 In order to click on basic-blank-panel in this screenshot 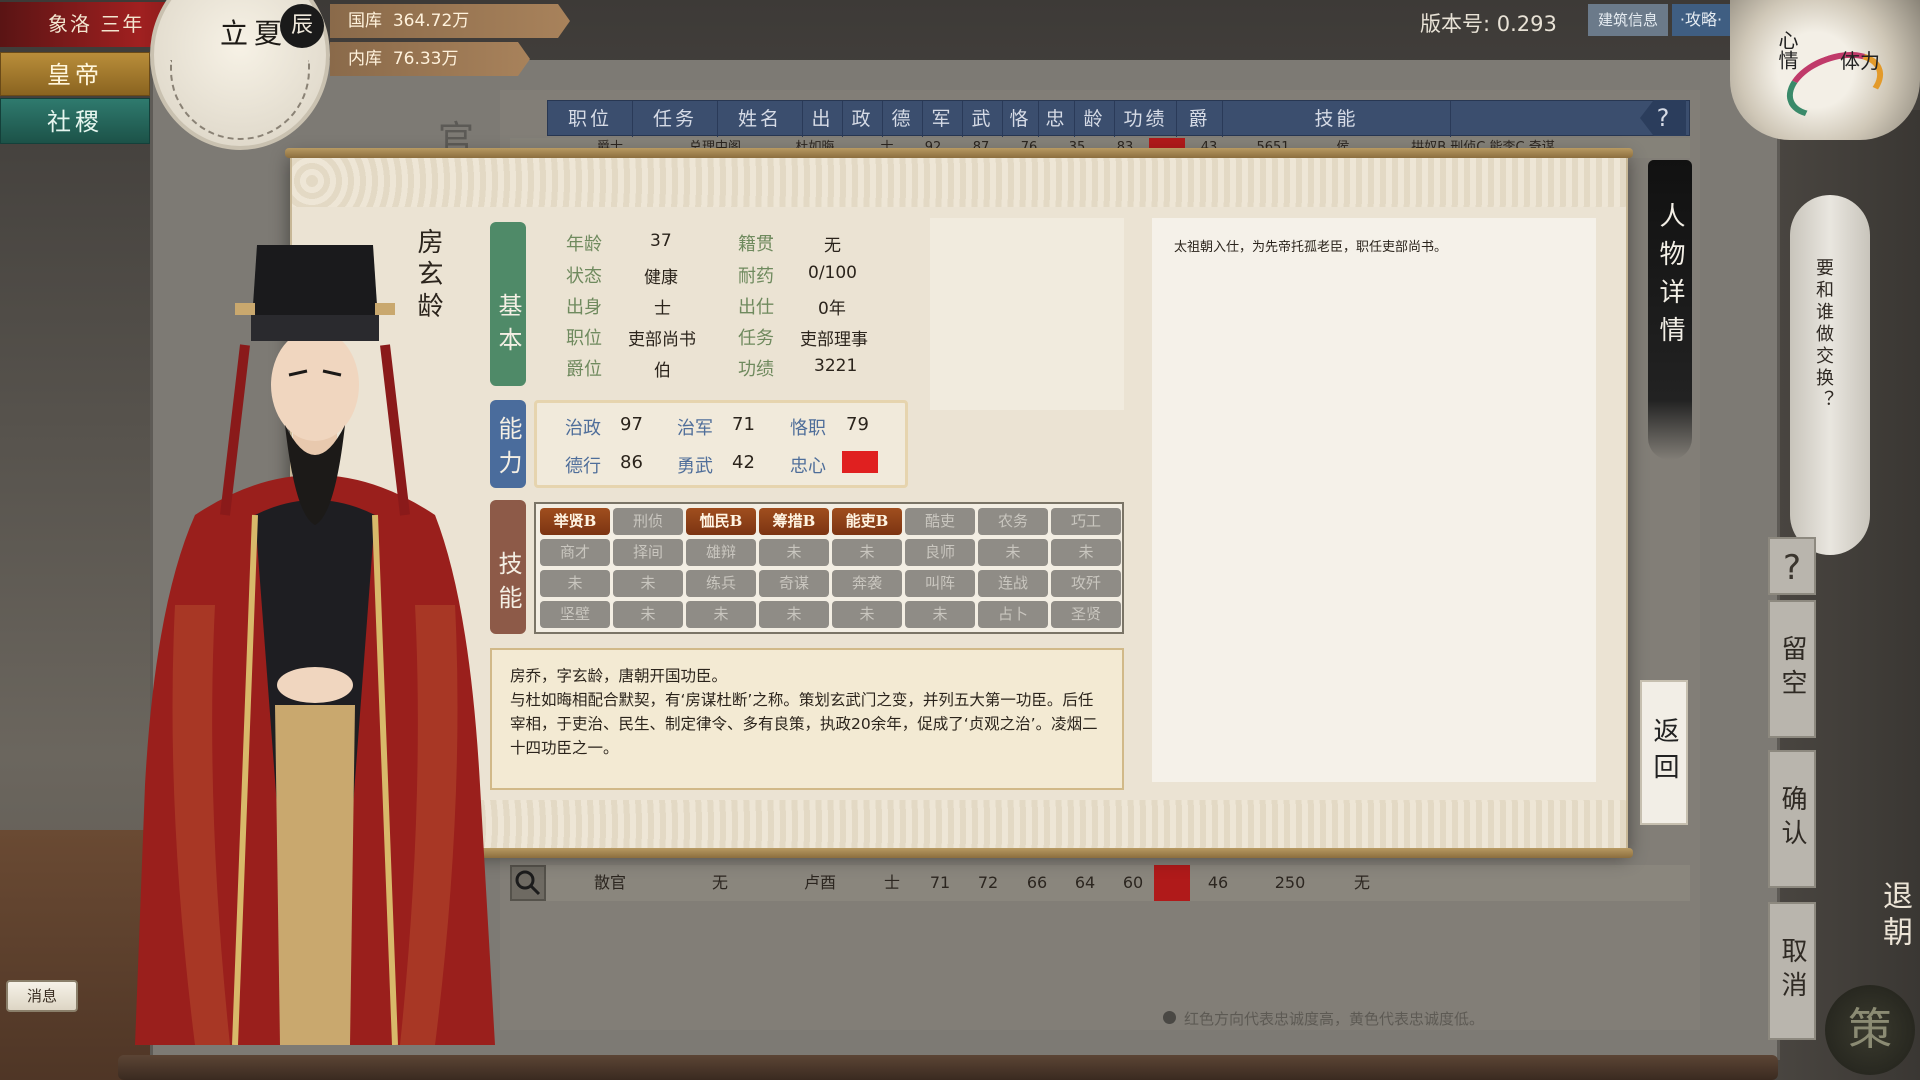, I will do `click(1027, 314)`.